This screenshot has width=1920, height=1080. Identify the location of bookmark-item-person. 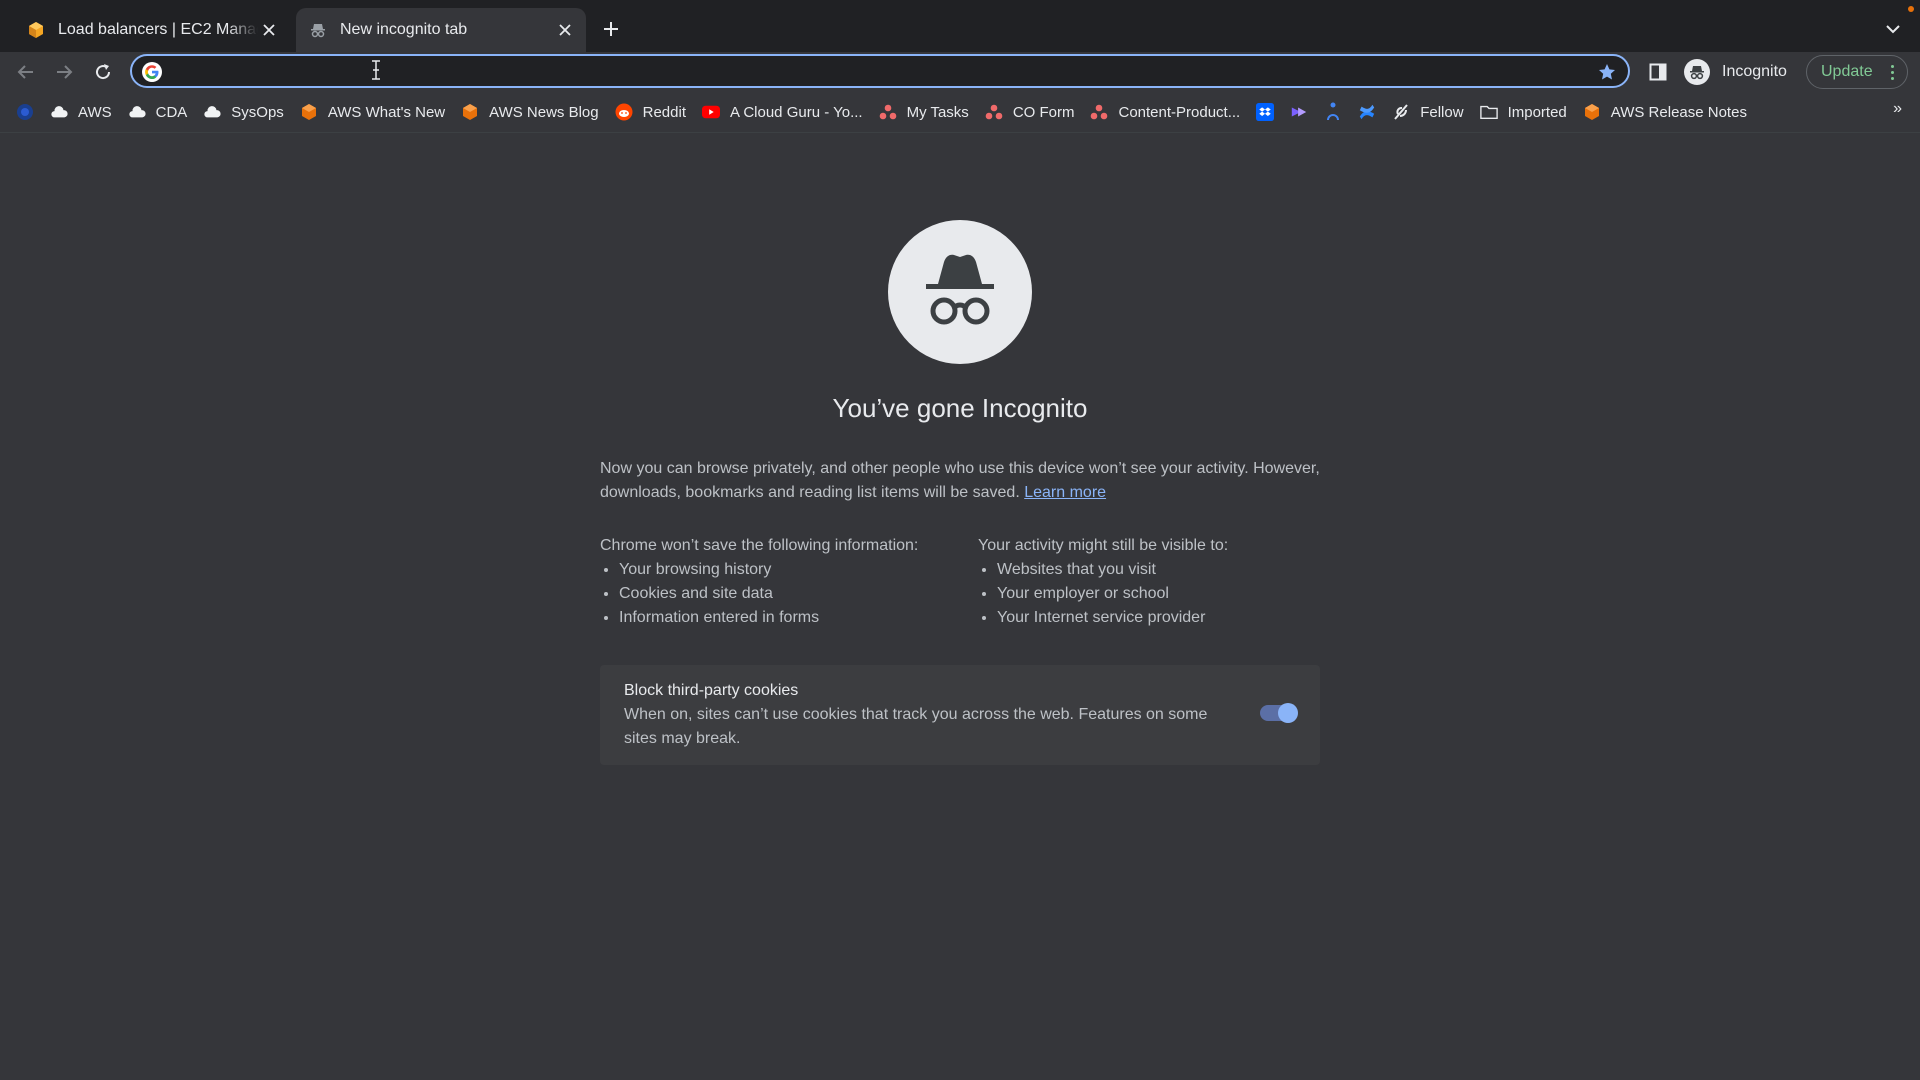
(1333, 112).